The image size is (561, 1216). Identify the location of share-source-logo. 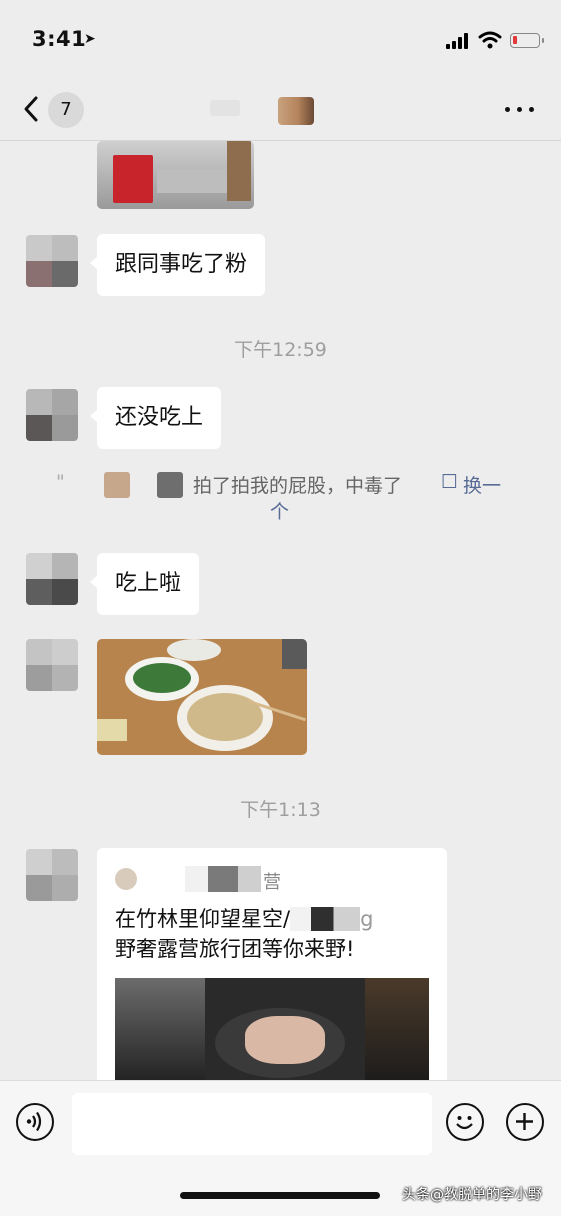
(126, 879).